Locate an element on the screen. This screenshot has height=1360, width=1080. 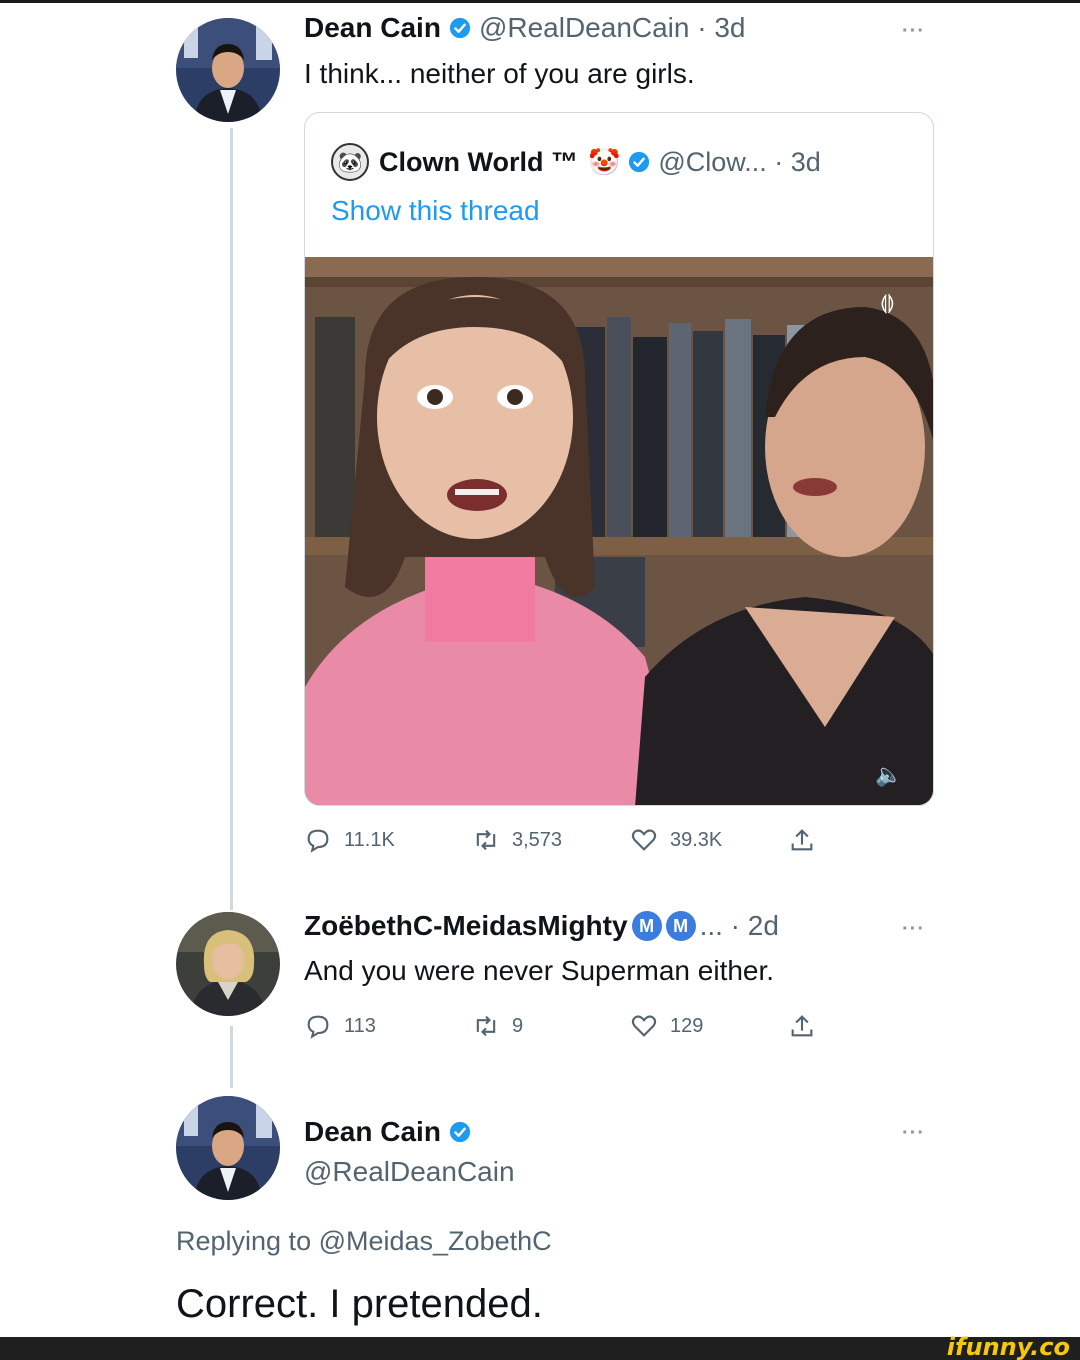
tweet1-share-button is located at coordinates (808, 840).